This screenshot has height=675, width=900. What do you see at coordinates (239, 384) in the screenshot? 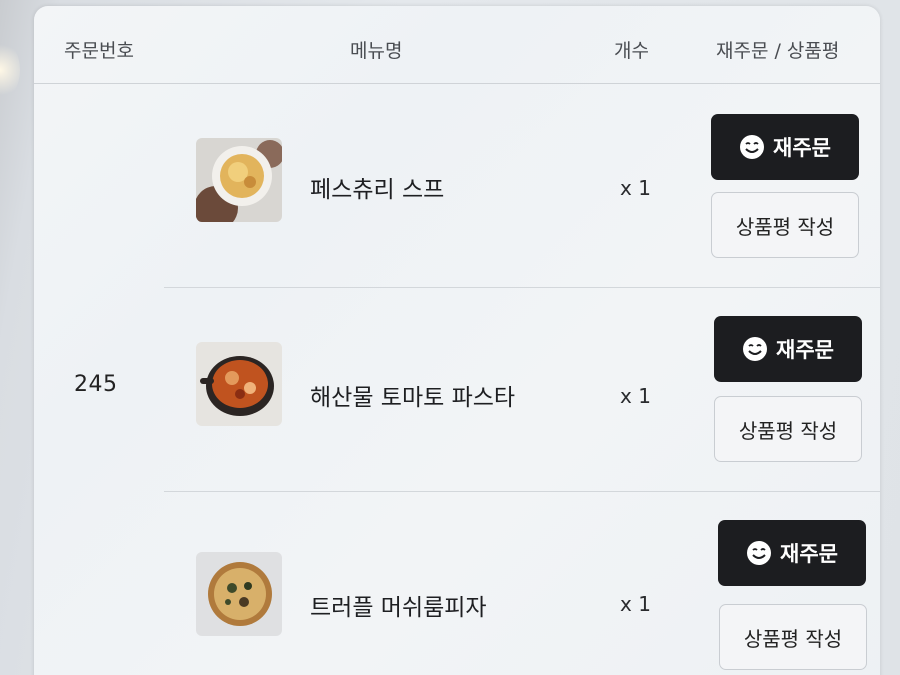
I see `seafood-tomato-pasta-thumbnail` at bounding box center [239, 384].